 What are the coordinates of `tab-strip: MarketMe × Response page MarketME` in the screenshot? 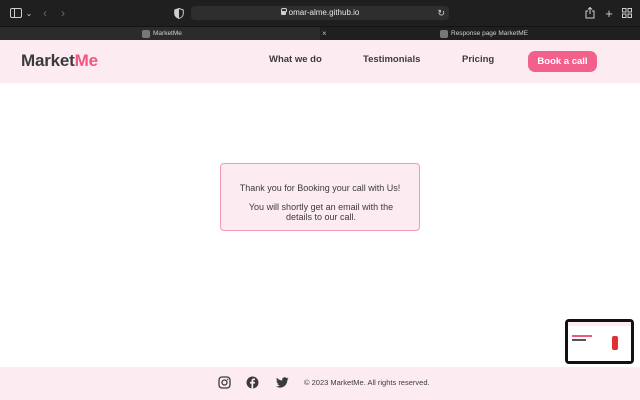 It's located at (320, 33).